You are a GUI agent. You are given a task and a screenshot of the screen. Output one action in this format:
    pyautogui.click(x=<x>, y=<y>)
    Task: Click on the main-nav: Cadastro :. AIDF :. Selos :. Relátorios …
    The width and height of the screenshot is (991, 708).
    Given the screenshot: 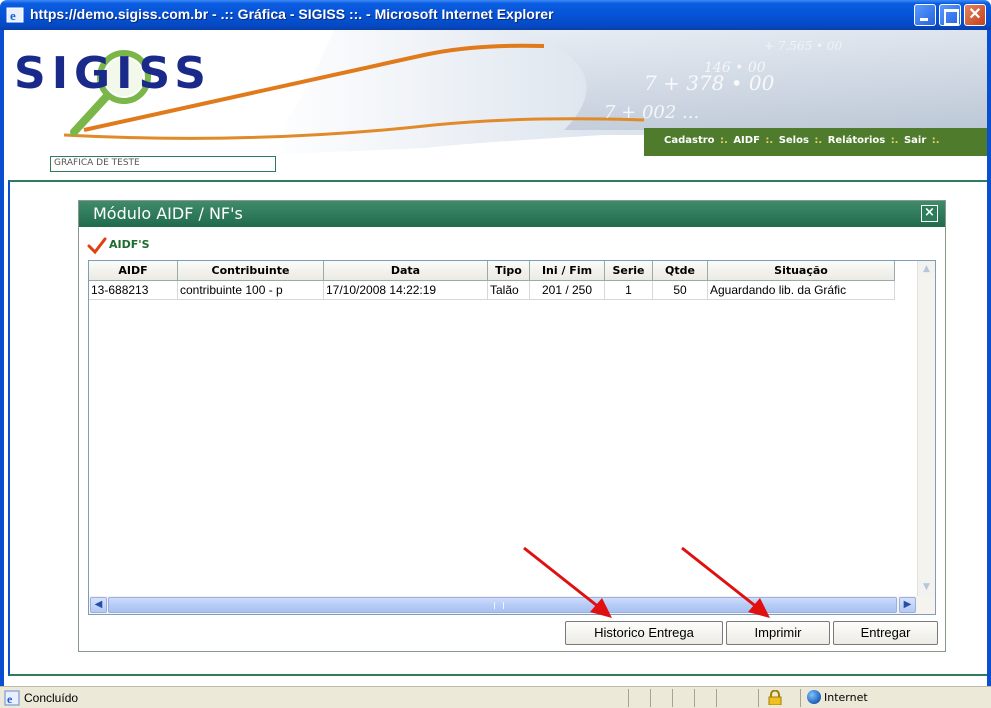 What is the action you would take?
    pyautogui.click(x=815, y=142)
    